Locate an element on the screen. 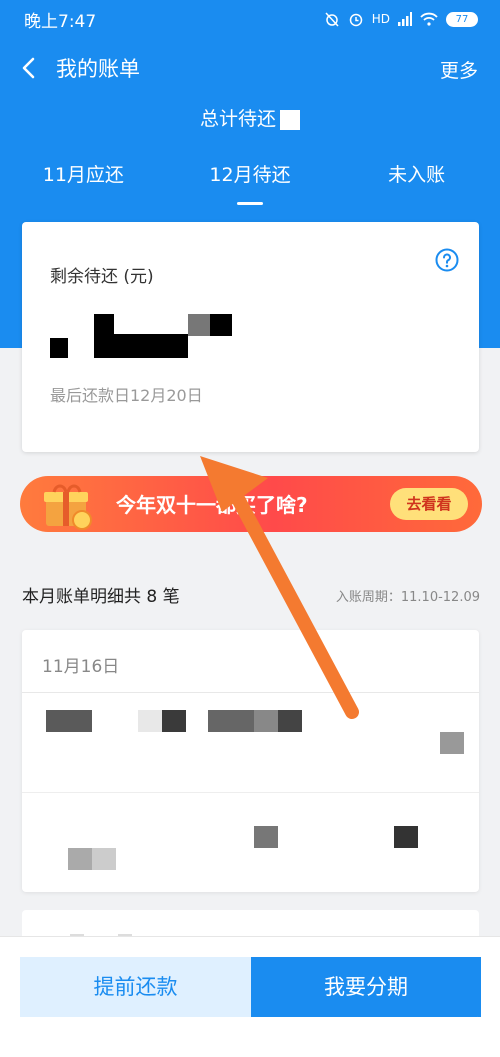  installment-button: 我要分期 is located at coordinates (366, 987).